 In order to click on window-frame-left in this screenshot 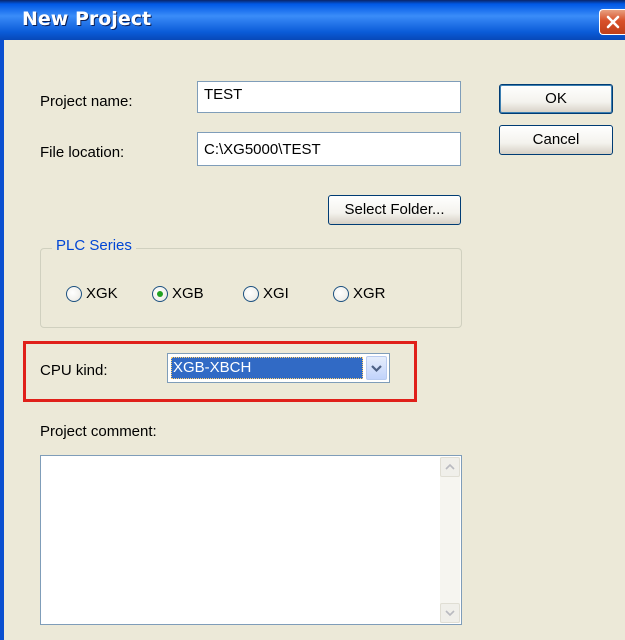, I will do `click(2, 340)`.